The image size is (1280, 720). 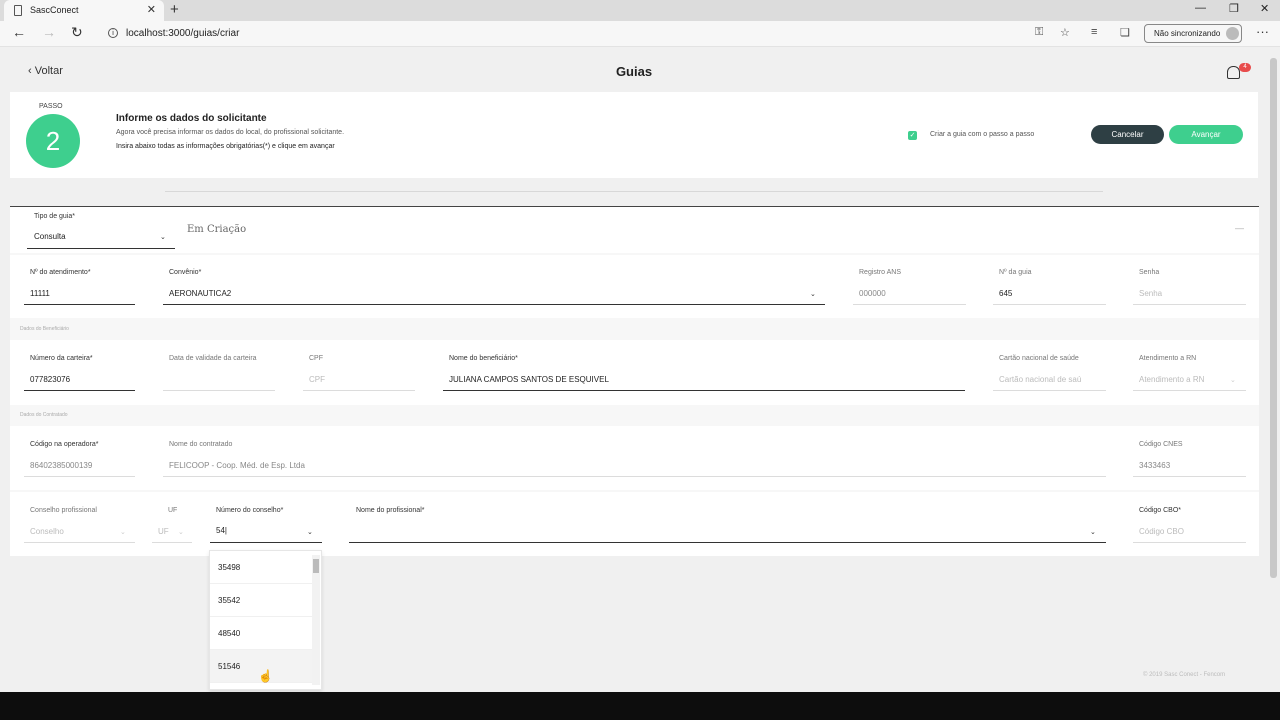 What do you see at coordinates (1168, 358) in the screenshot?
I see `rn-label: Atendimento a RN` at bounding box center [1168, 358].